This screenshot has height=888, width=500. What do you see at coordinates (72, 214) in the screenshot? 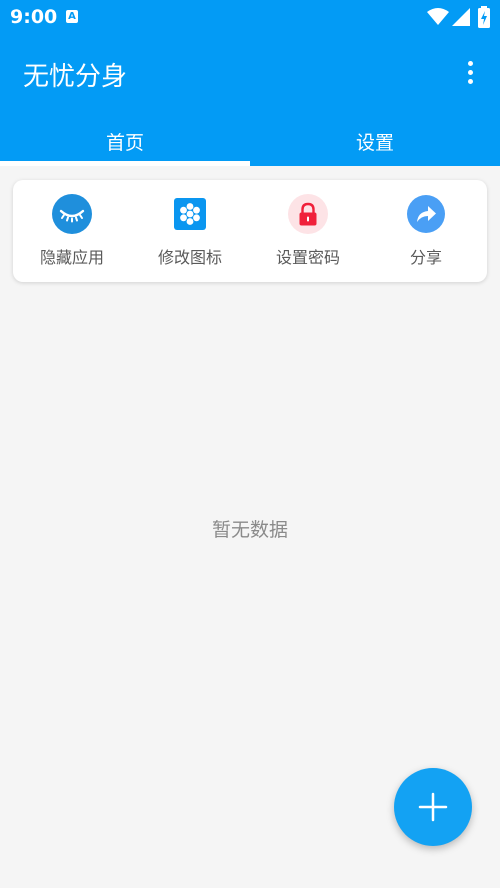
I see `closed-eye-icon` at bounding box center [72, 214].